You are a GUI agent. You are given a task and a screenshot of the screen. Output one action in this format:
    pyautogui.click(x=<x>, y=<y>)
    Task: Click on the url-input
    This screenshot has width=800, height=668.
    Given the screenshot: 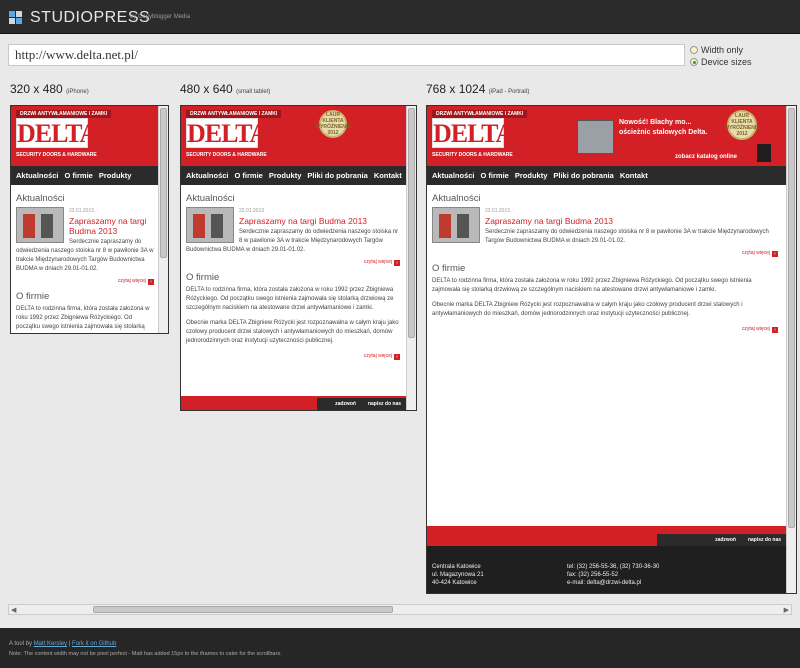 What is the action you would take?
    pyautogui.click(x=346, y=55)
    